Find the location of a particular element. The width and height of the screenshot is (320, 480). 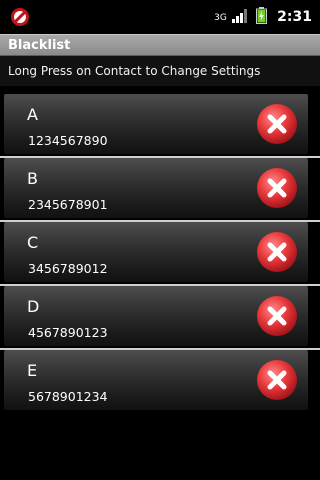

contact-name: A is located at coordinates (32, 114).